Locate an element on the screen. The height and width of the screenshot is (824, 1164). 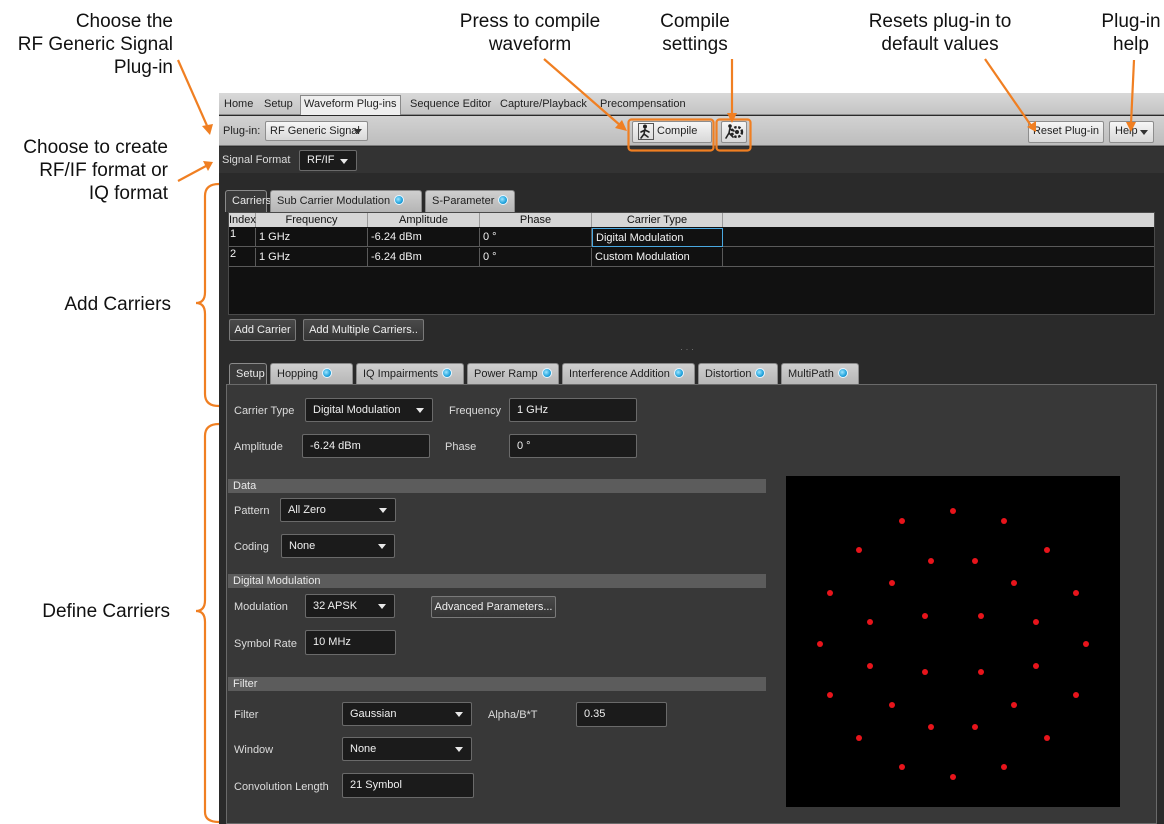
menu-tab-capture-playback: Capture/Playback is located at coordinates (543, 105).